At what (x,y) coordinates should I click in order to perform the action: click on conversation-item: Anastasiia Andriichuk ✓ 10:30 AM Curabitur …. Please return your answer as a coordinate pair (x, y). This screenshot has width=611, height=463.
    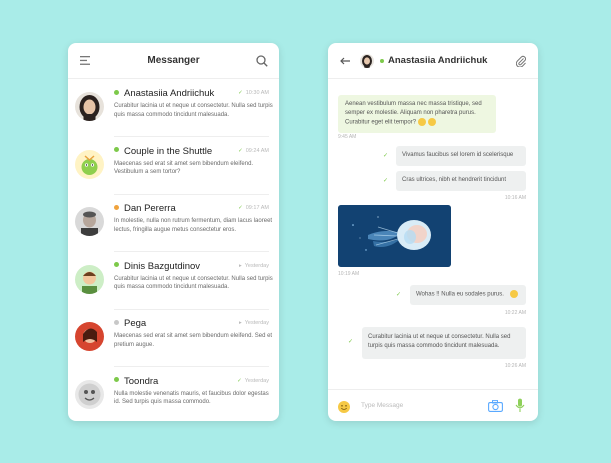
    Looking at the image, I should click on (173, 108).